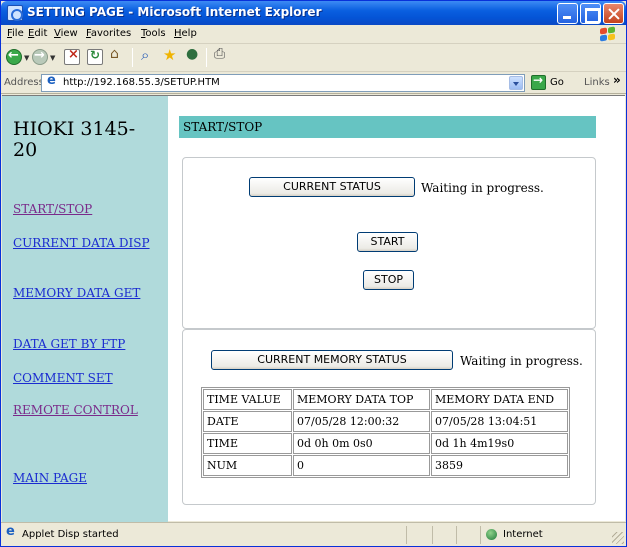 The width and height of the screenshot is (627, 547). Describe the element at coordinates (523, 534) in the screenshot. I see `zone-text: Internet` at that location.